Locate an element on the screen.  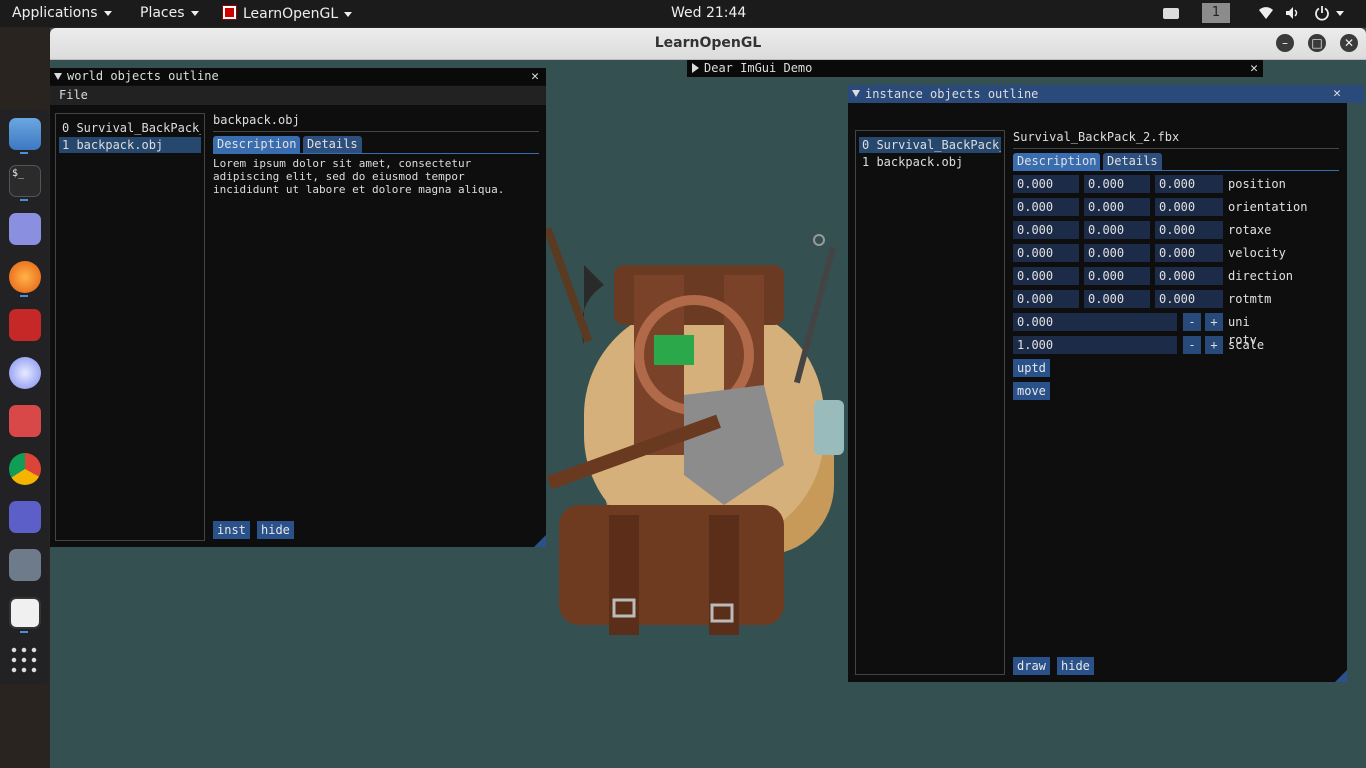
move-button: move is located at coordinates (1031, 391).